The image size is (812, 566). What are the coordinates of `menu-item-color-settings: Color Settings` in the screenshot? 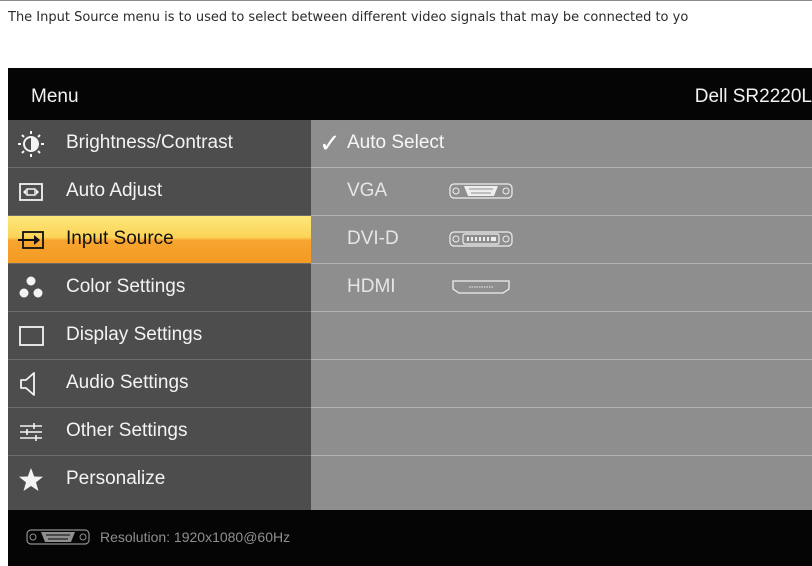 It's located at (159, 288).